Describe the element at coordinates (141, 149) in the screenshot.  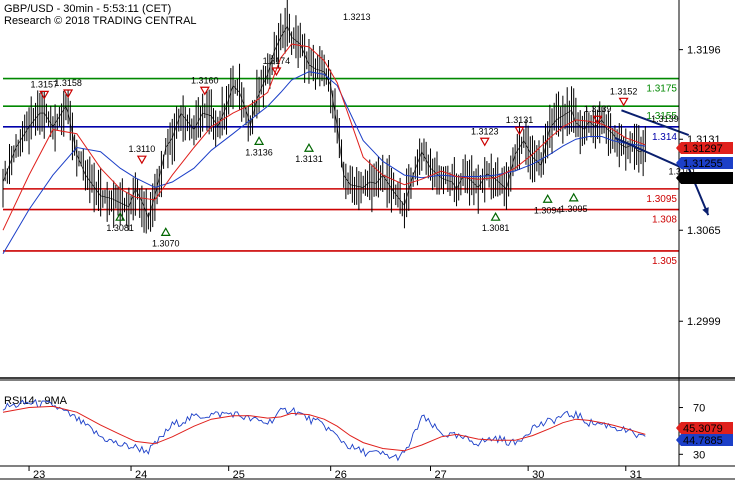
I see `swing-high-label: 1.3110` at that location.